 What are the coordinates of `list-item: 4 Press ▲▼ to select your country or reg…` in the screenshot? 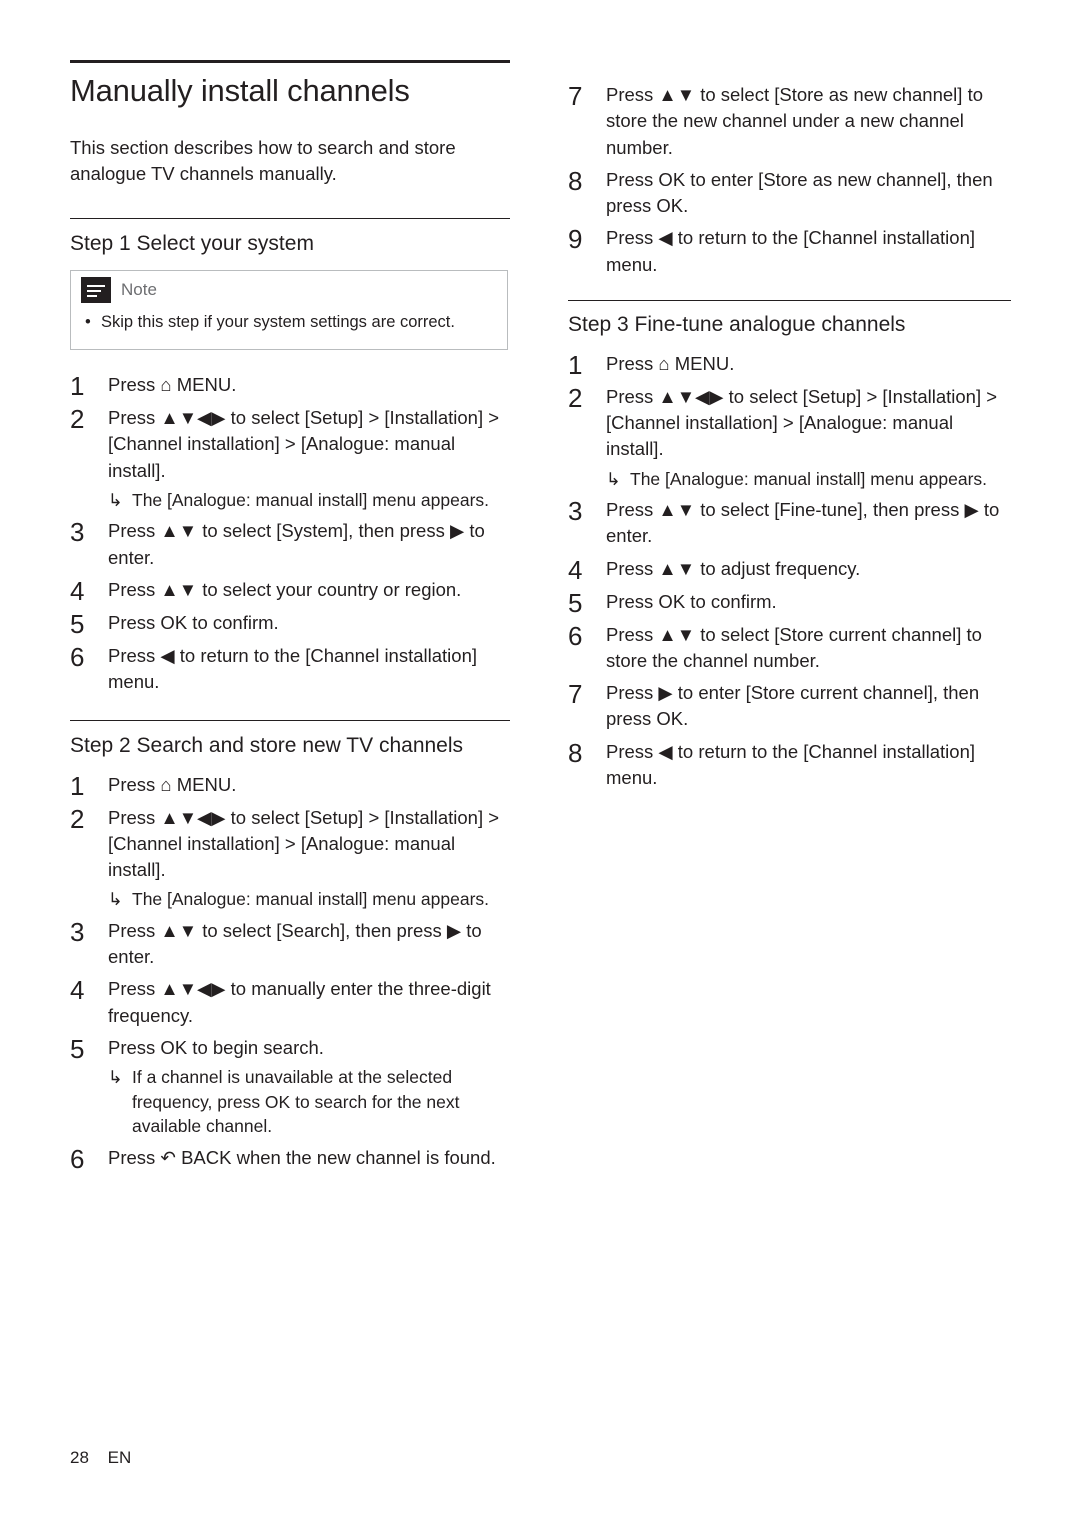 It's located at (290, 590).